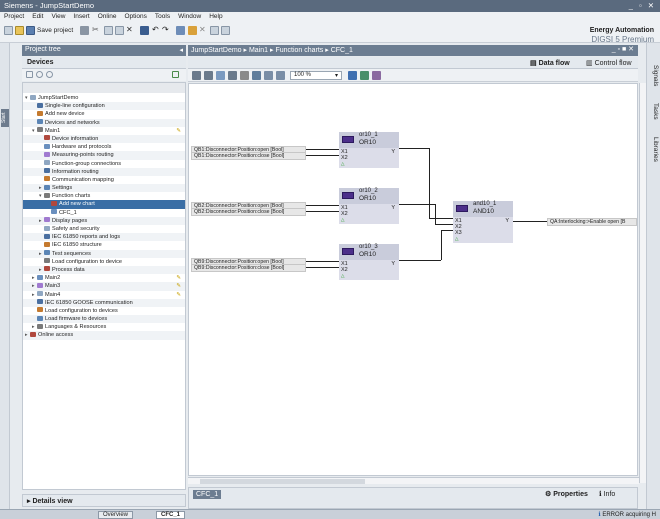 The image size is (660, 519). What do you see at coordinates (175, 74) in the screenshot?
I see `overview-icon` at bounding box center [175, 74].